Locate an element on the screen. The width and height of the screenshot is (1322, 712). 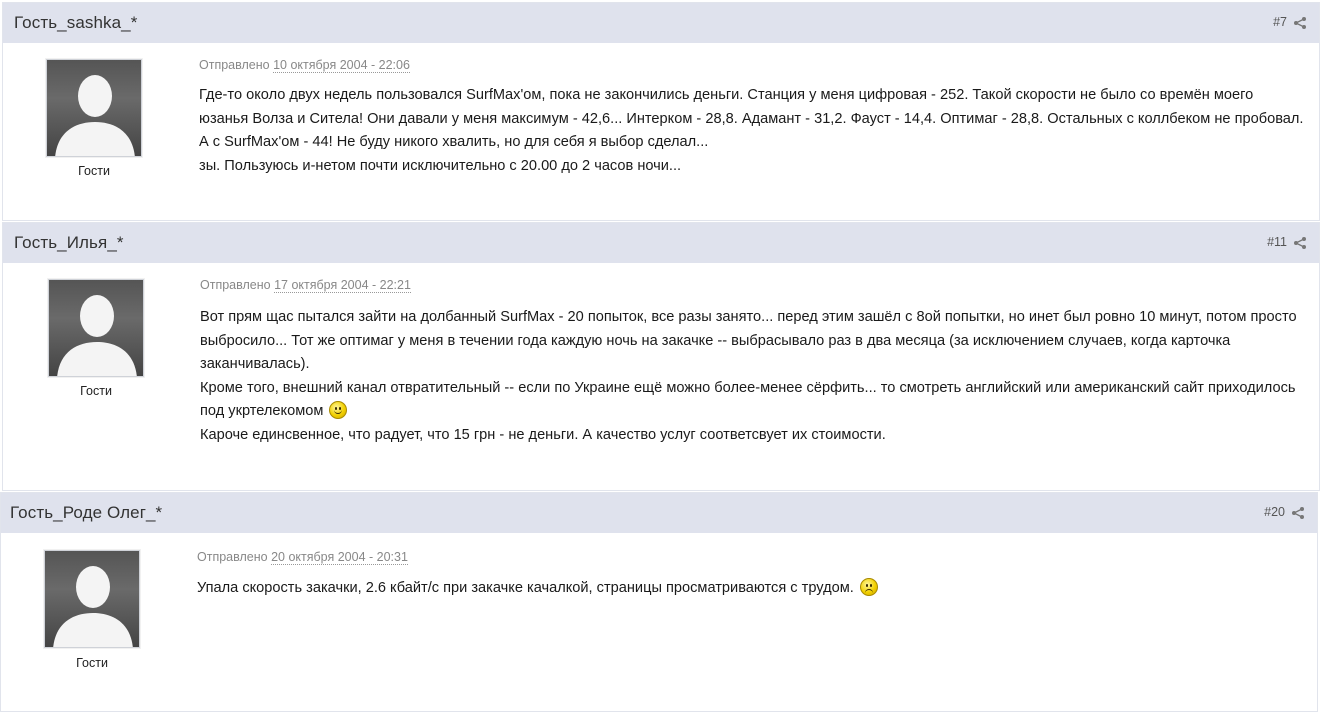
smile-emoticon-icon is located at coordinates (338, 410).